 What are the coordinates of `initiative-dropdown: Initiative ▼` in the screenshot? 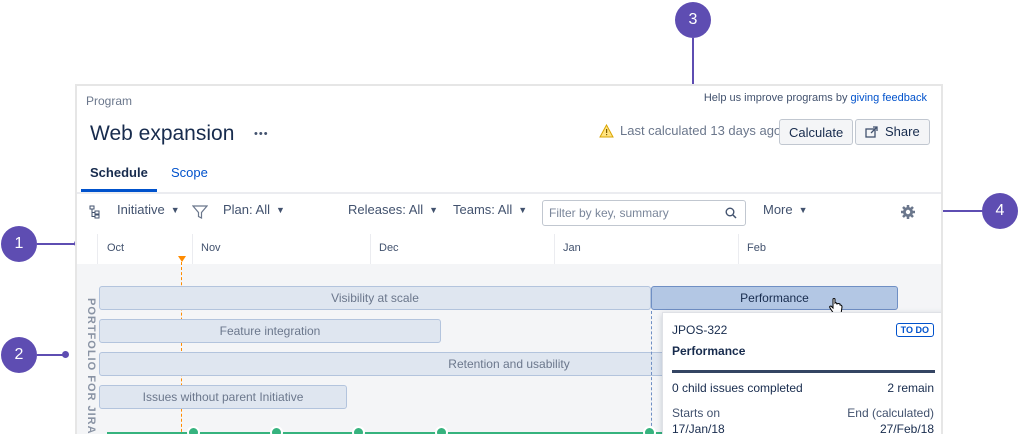 It's located at (148, 209).